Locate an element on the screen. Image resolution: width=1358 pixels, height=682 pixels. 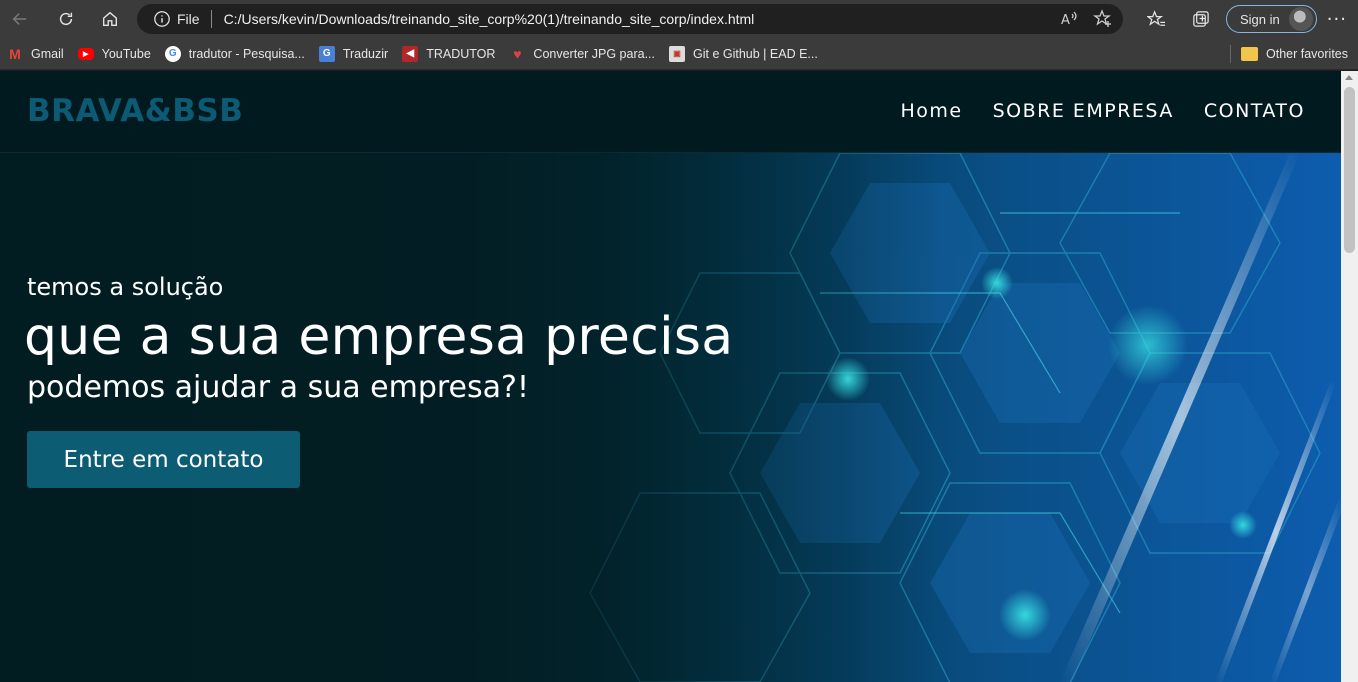
back-button is located at coordinates (20, 19).